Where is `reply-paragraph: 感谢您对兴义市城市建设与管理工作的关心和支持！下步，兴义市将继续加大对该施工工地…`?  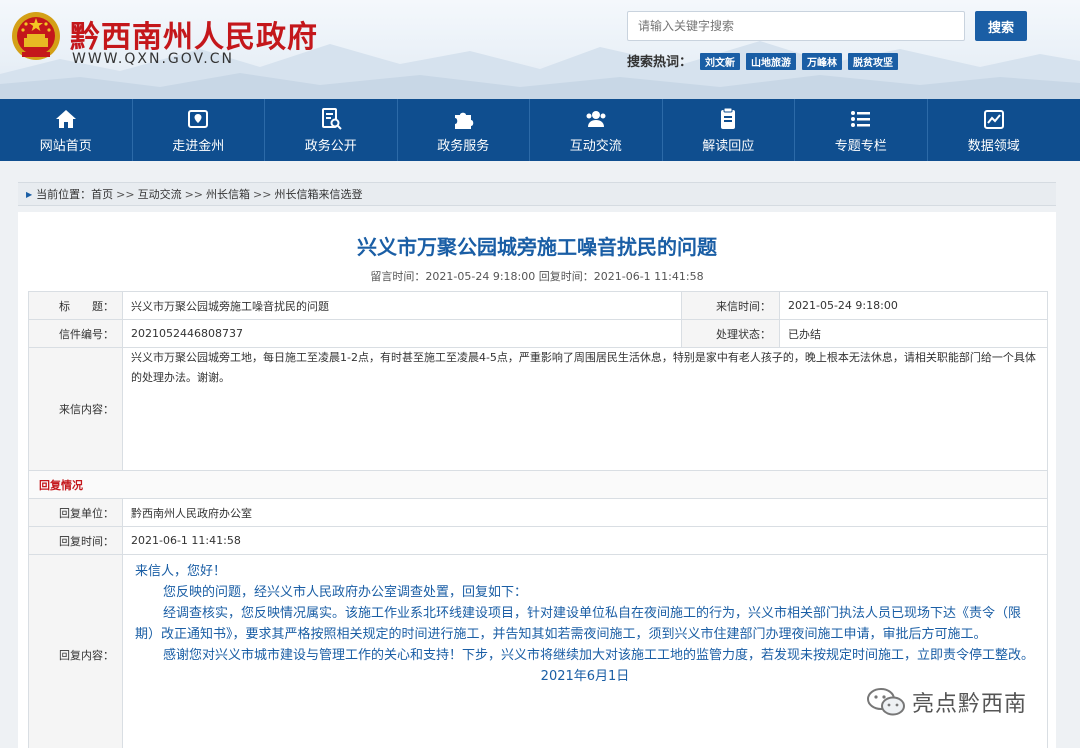 reply-paragraph: 感谢您对兴义市城市建设与管理工作的关心和支持！下步，兴义市将继续加大对该施工工地… is located at coordinates (599, 655).